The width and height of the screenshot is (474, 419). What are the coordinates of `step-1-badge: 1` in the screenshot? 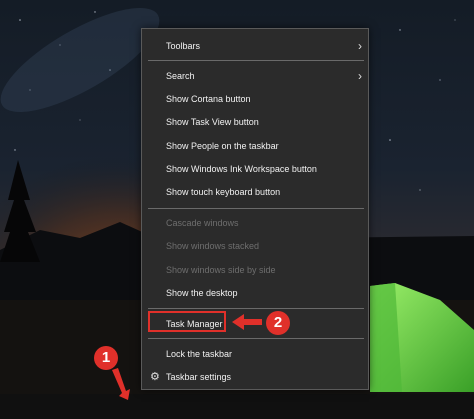 It's located at (106, 358).